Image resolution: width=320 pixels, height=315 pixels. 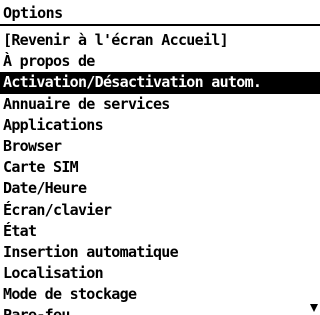 What do you see at coordinates (160, 40) in the screenshot?
I see `menu-item-revenir-accueil: [Revenir à l'écran Accueil]` at bounding box center [160, 40].